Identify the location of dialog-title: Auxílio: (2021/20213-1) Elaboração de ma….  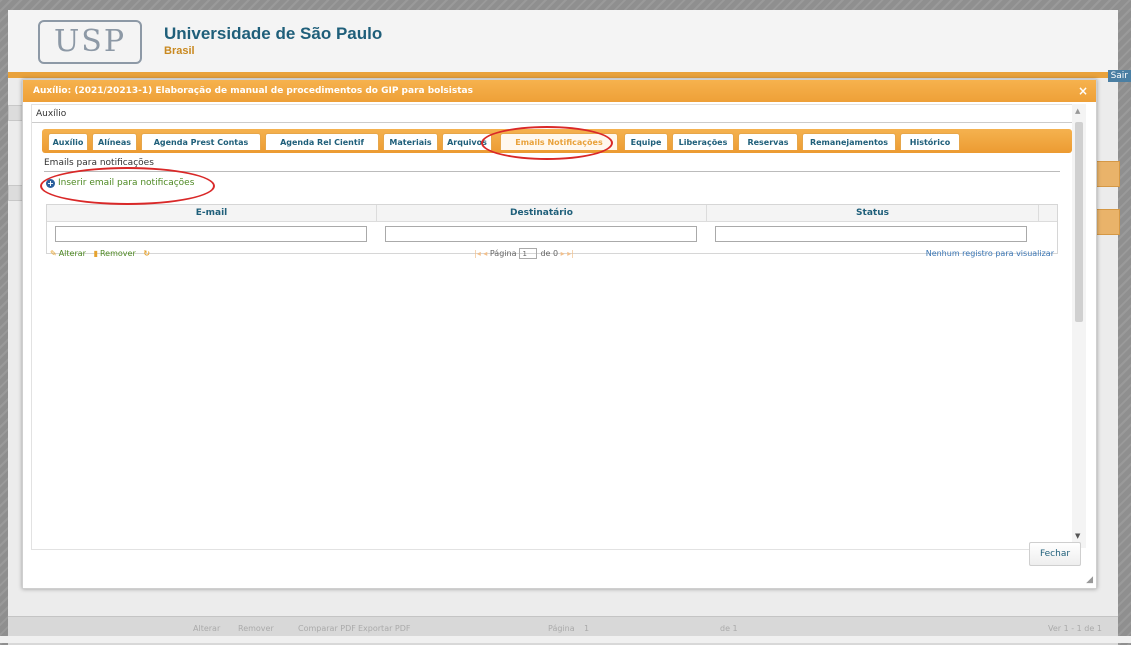
(559, 91).